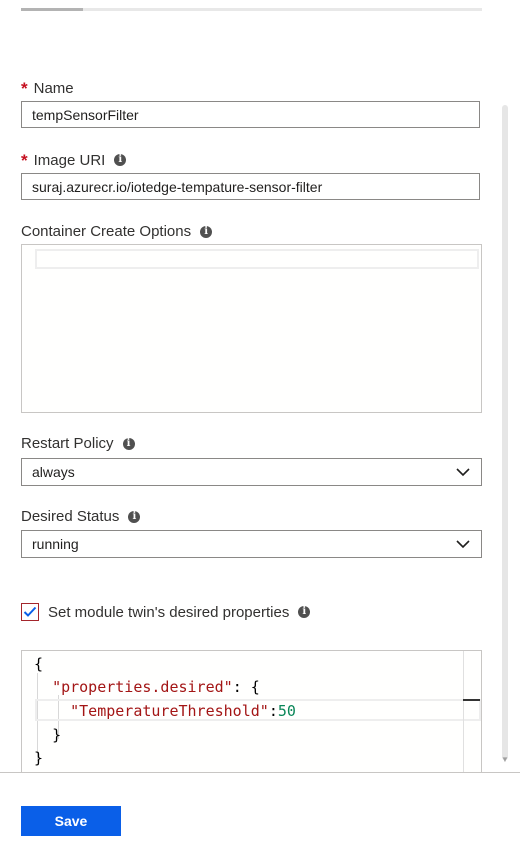  What do you see at coordinates (260, 812) in the screenshot?
I see `footer: Save` at bounding box center [260, 812].